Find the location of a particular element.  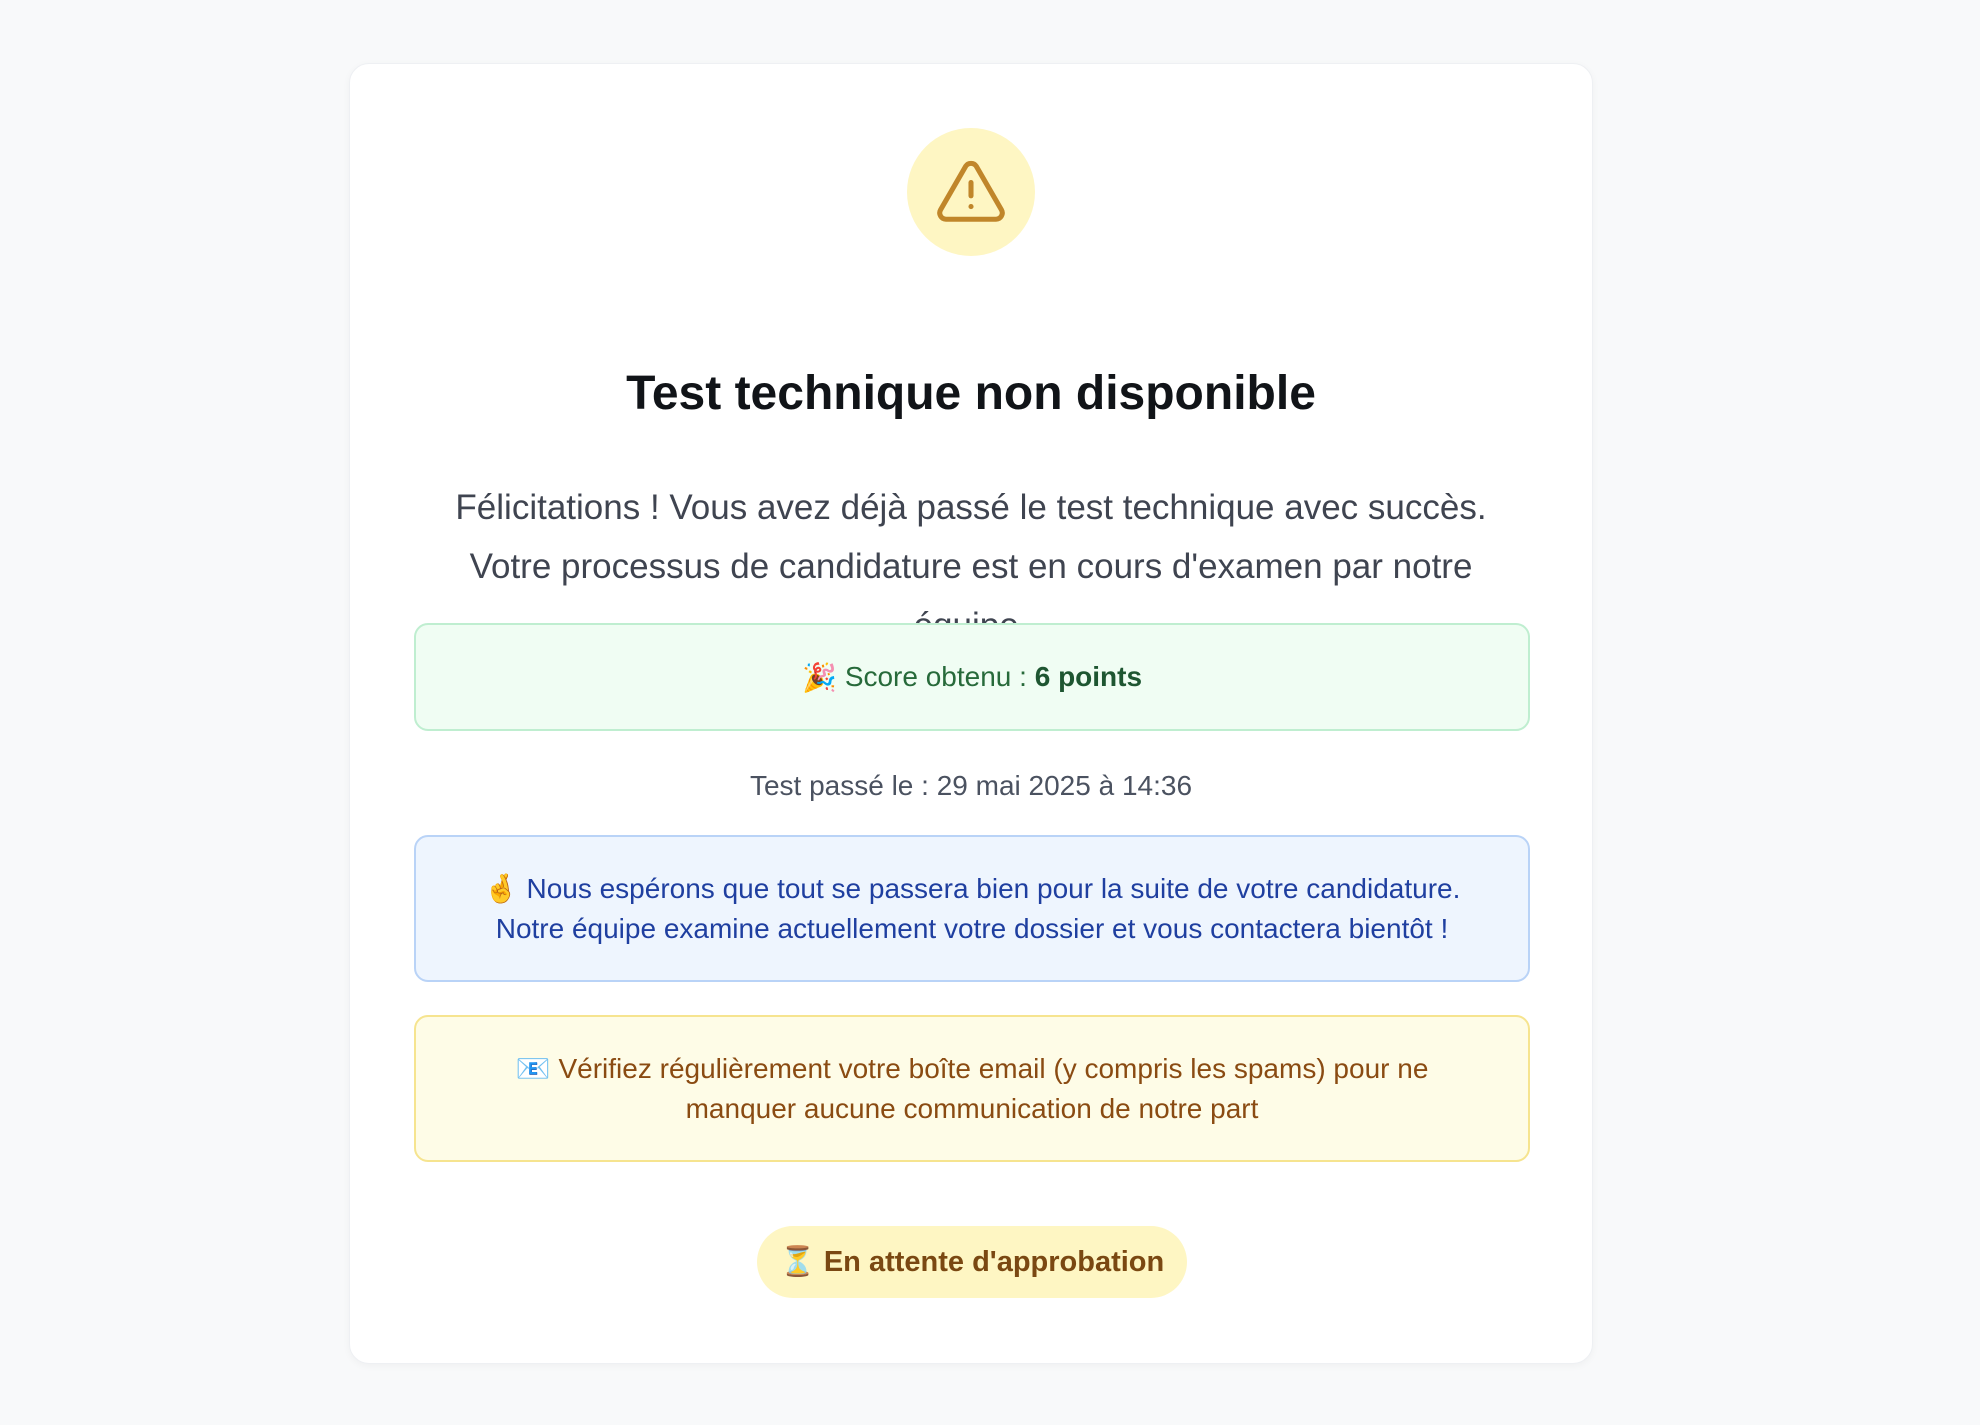

warning-triangle-icon is located at coordinates (971, 191).